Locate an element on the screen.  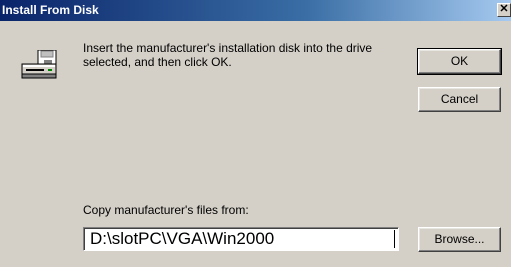
floppy-disk-drive-icon is located at coordinates (39, 64).